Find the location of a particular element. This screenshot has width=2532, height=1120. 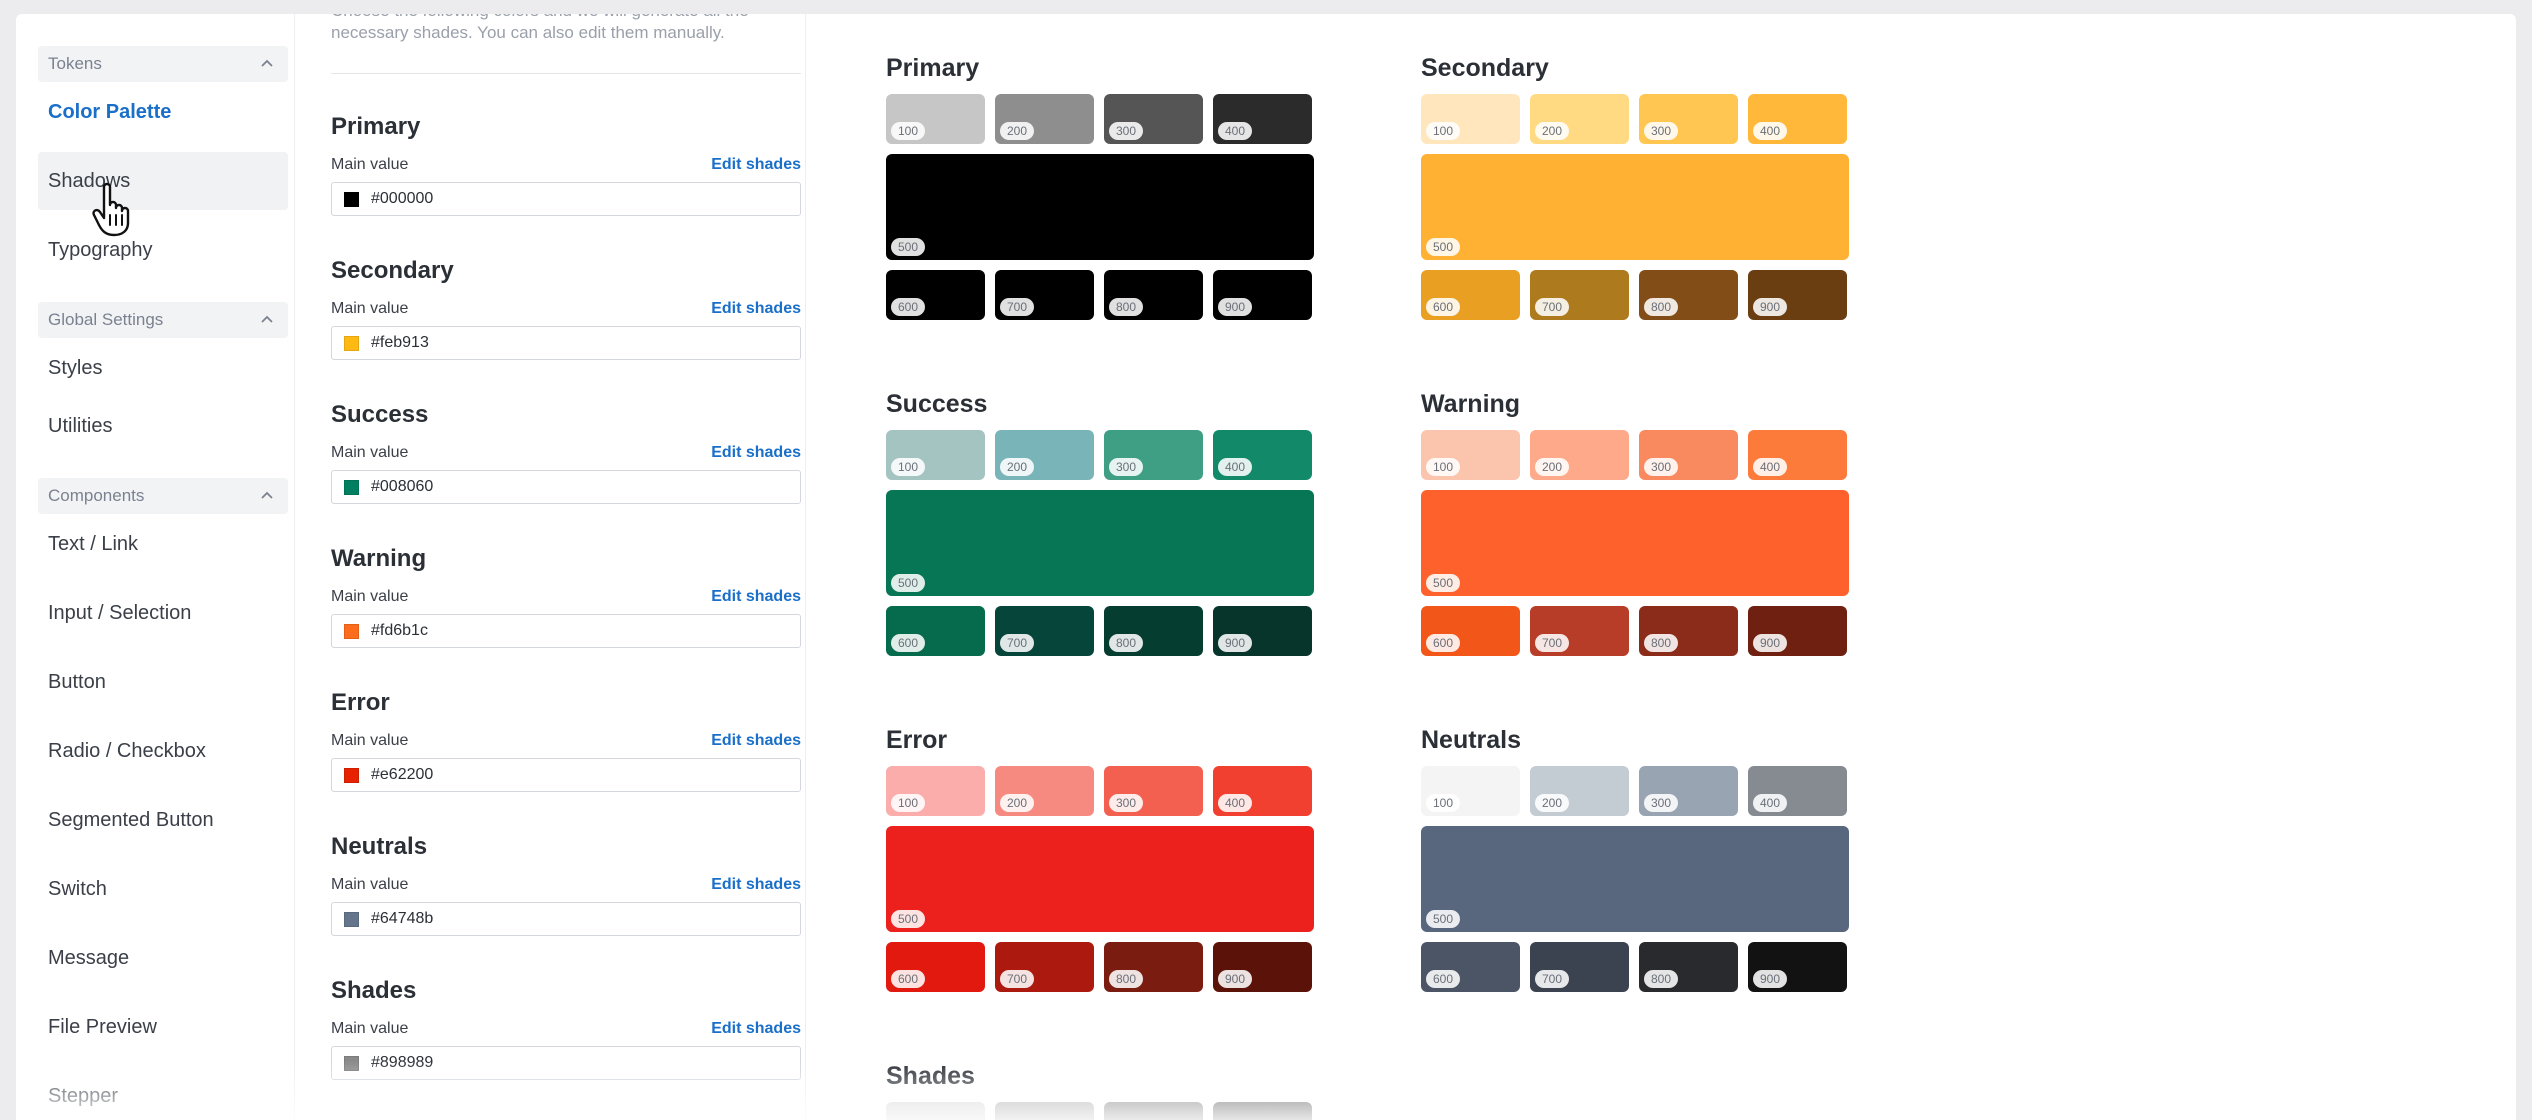

palette-error: Error 100 200 300 400 500 600 700 800 900 is located at coordinates (1101, 857).